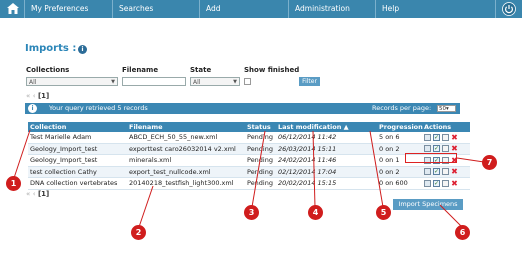 The height and width of the screenshot is (259, 522). Describe the element at coordinates (315, 212) in the screenshot. I see `callout-4: 4` at that location.